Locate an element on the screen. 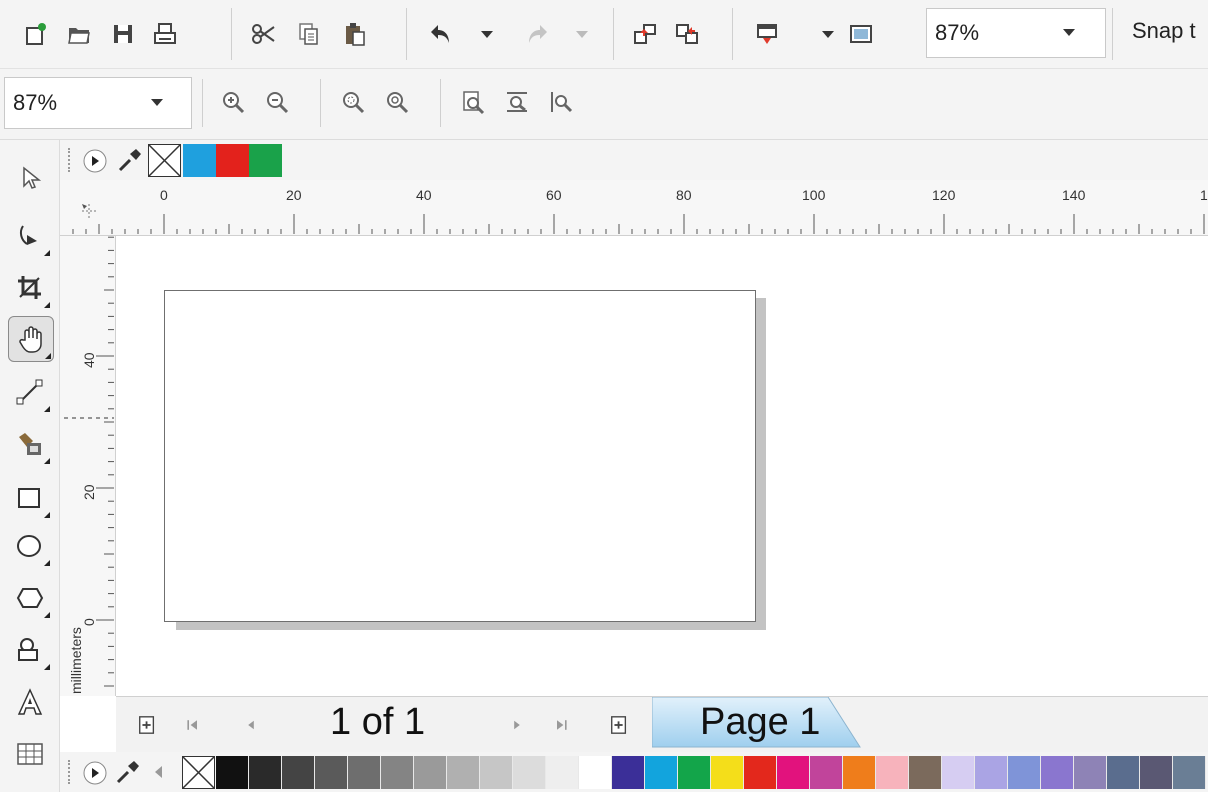  undo-dropdown-icon is located at coordinates (487, 34).